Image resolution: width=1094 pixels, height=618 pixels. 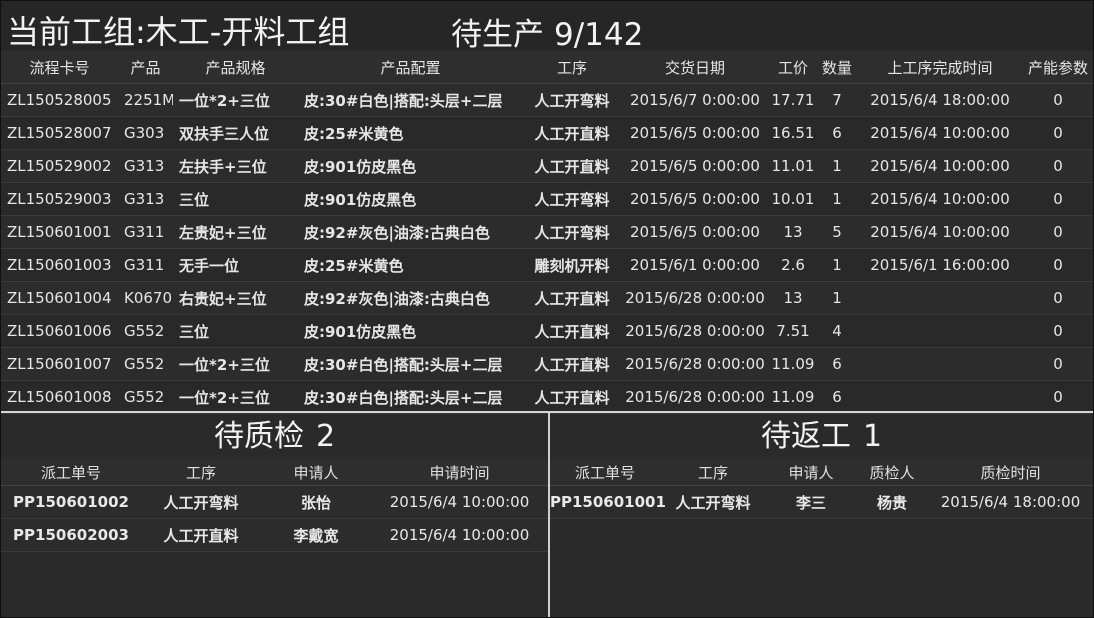 I want to click on price-cell: 13, so click(x=793, y=232).